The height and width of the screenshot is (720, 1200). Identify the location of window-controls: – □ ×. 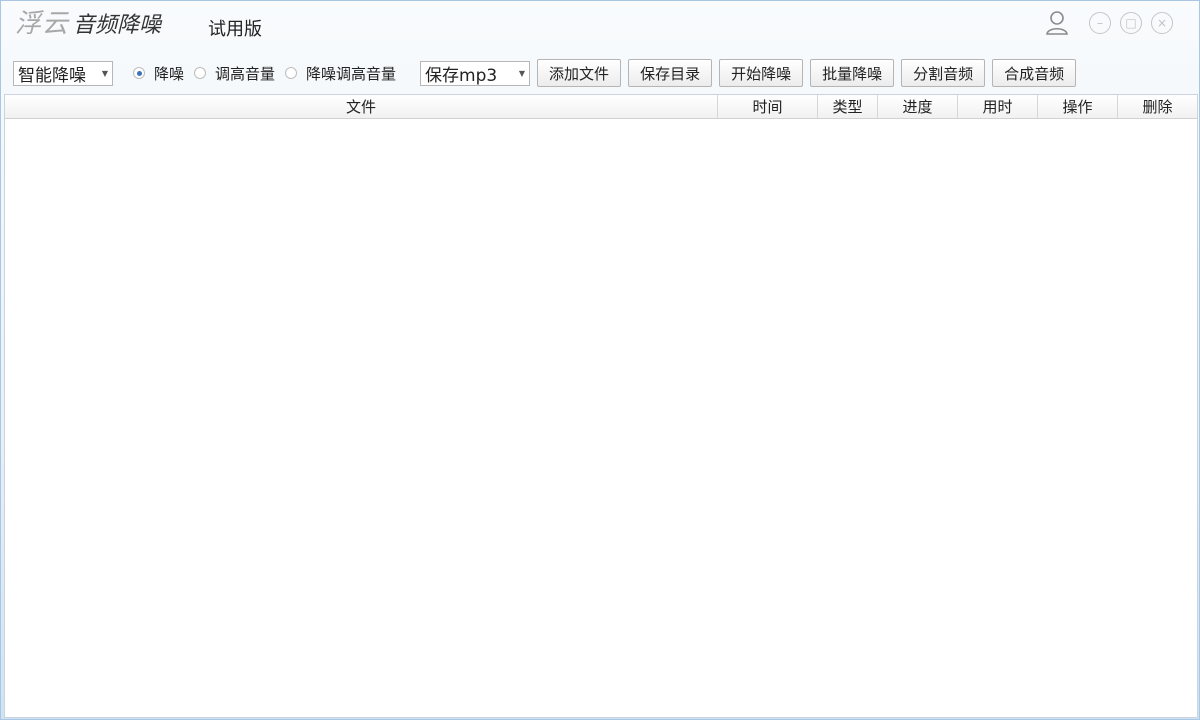
(1108, 23).